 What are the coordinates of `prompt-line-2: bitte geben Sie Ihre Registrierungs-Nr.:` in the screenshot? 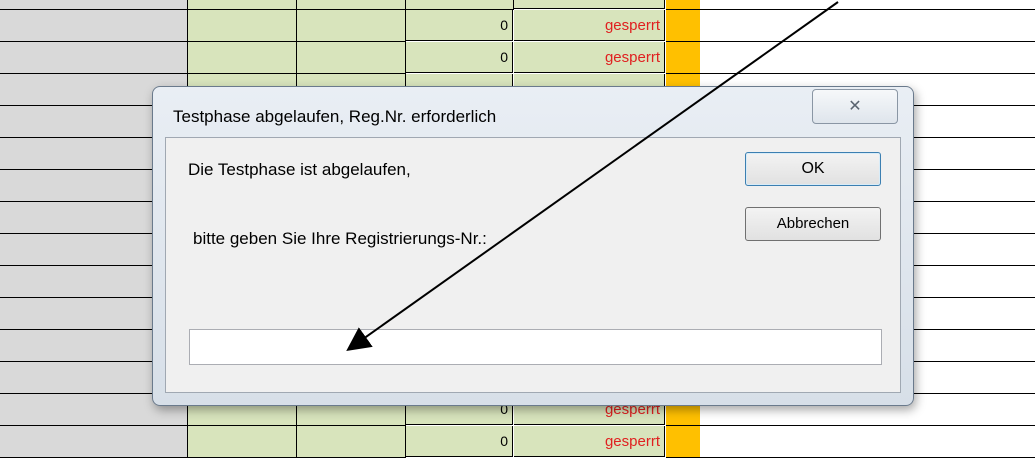 It's located at (340, 238).